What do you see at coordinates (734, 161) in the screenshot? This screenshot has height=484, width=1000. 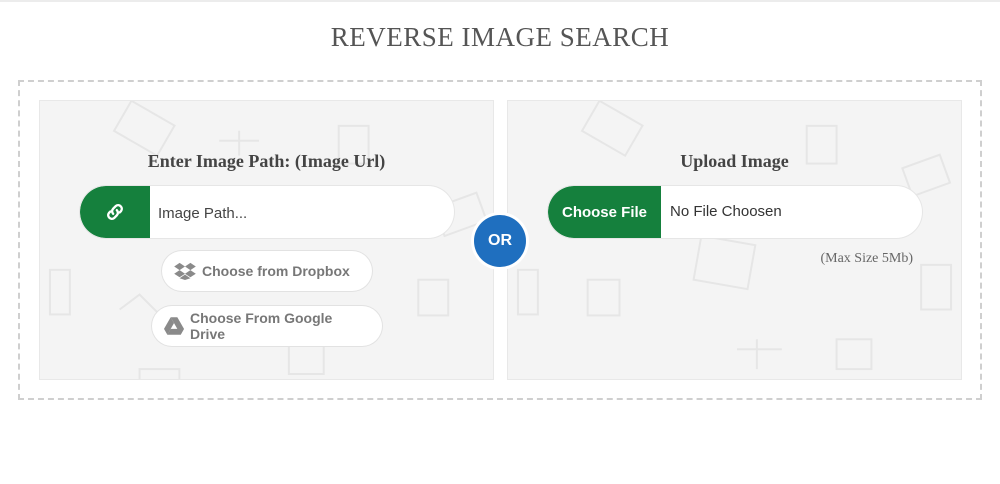 I see `upload-panel-heading: Upload Image` at bounding box center [734, 161].